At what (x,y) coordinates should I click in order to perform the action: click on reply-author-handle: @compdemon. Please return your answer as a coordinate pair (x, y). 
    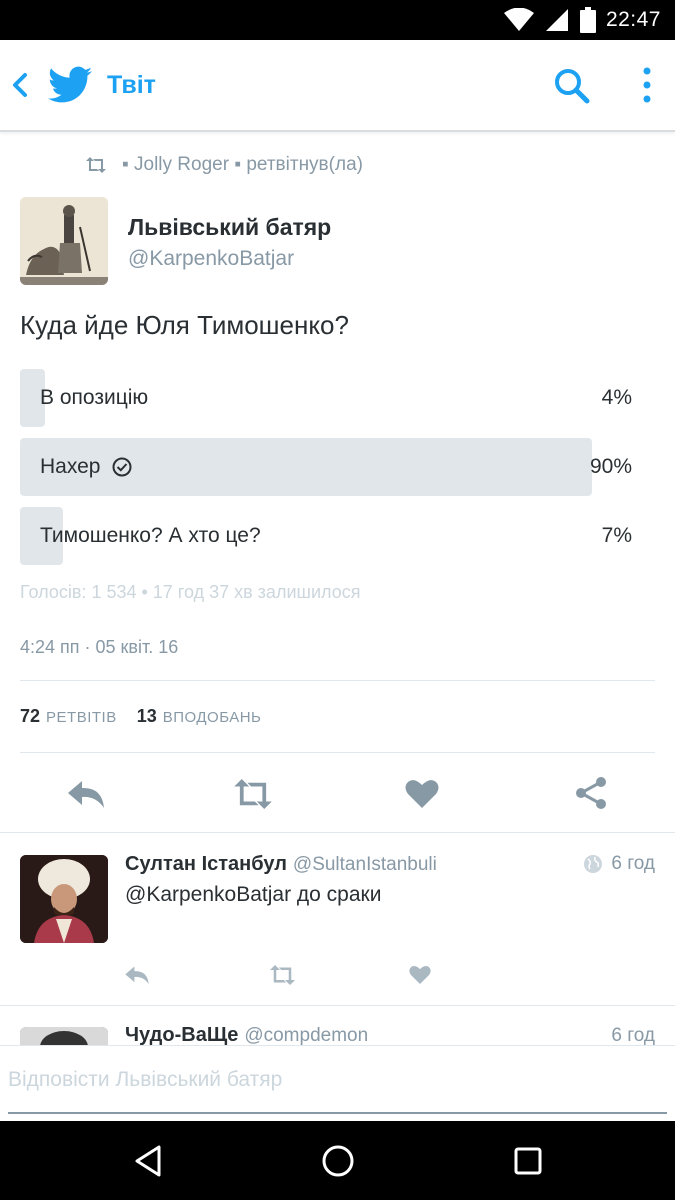
    Looking at the image, I should click on (306, 1035).